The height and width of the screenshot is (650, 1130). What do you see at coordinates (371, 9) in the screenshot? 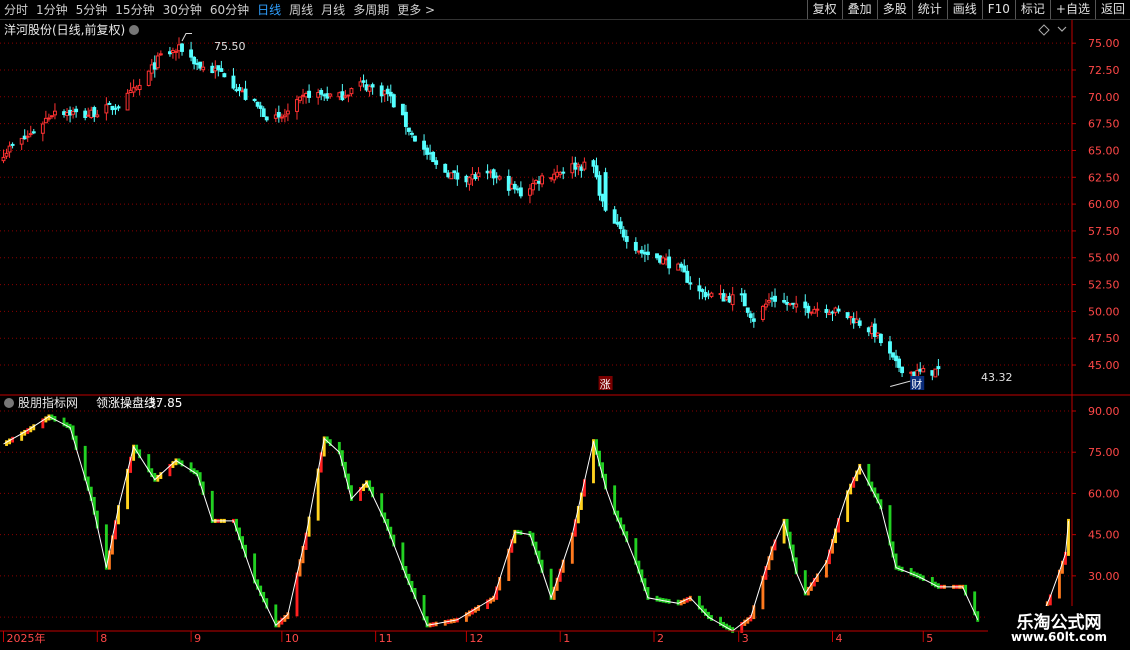
I see `period-tab-9: 多周期` at bounding box center [371, 9].